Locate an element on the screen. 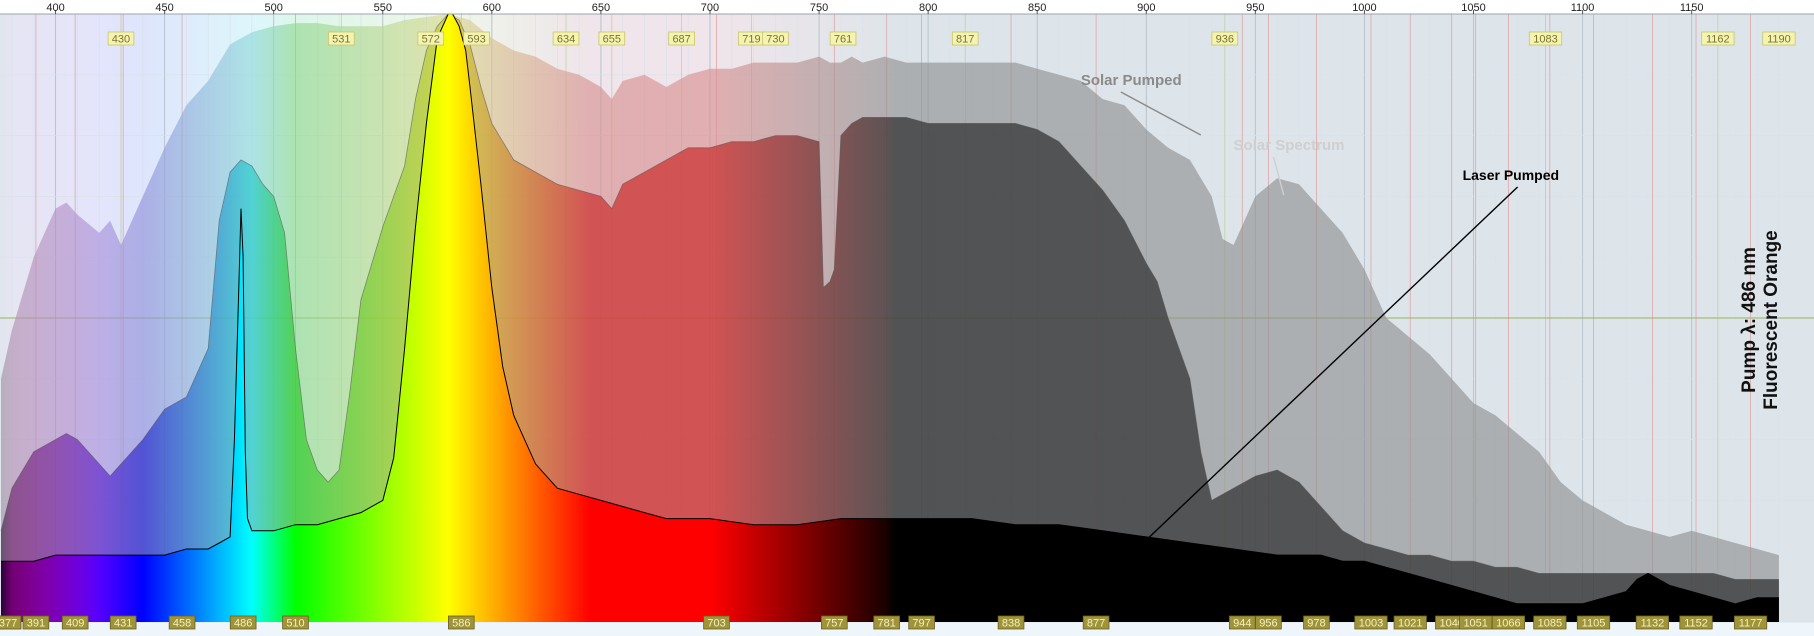 This screenshot has height=636, width=1814. bottom-peak-label-text: 956 is located at coordinates (1268, 624).